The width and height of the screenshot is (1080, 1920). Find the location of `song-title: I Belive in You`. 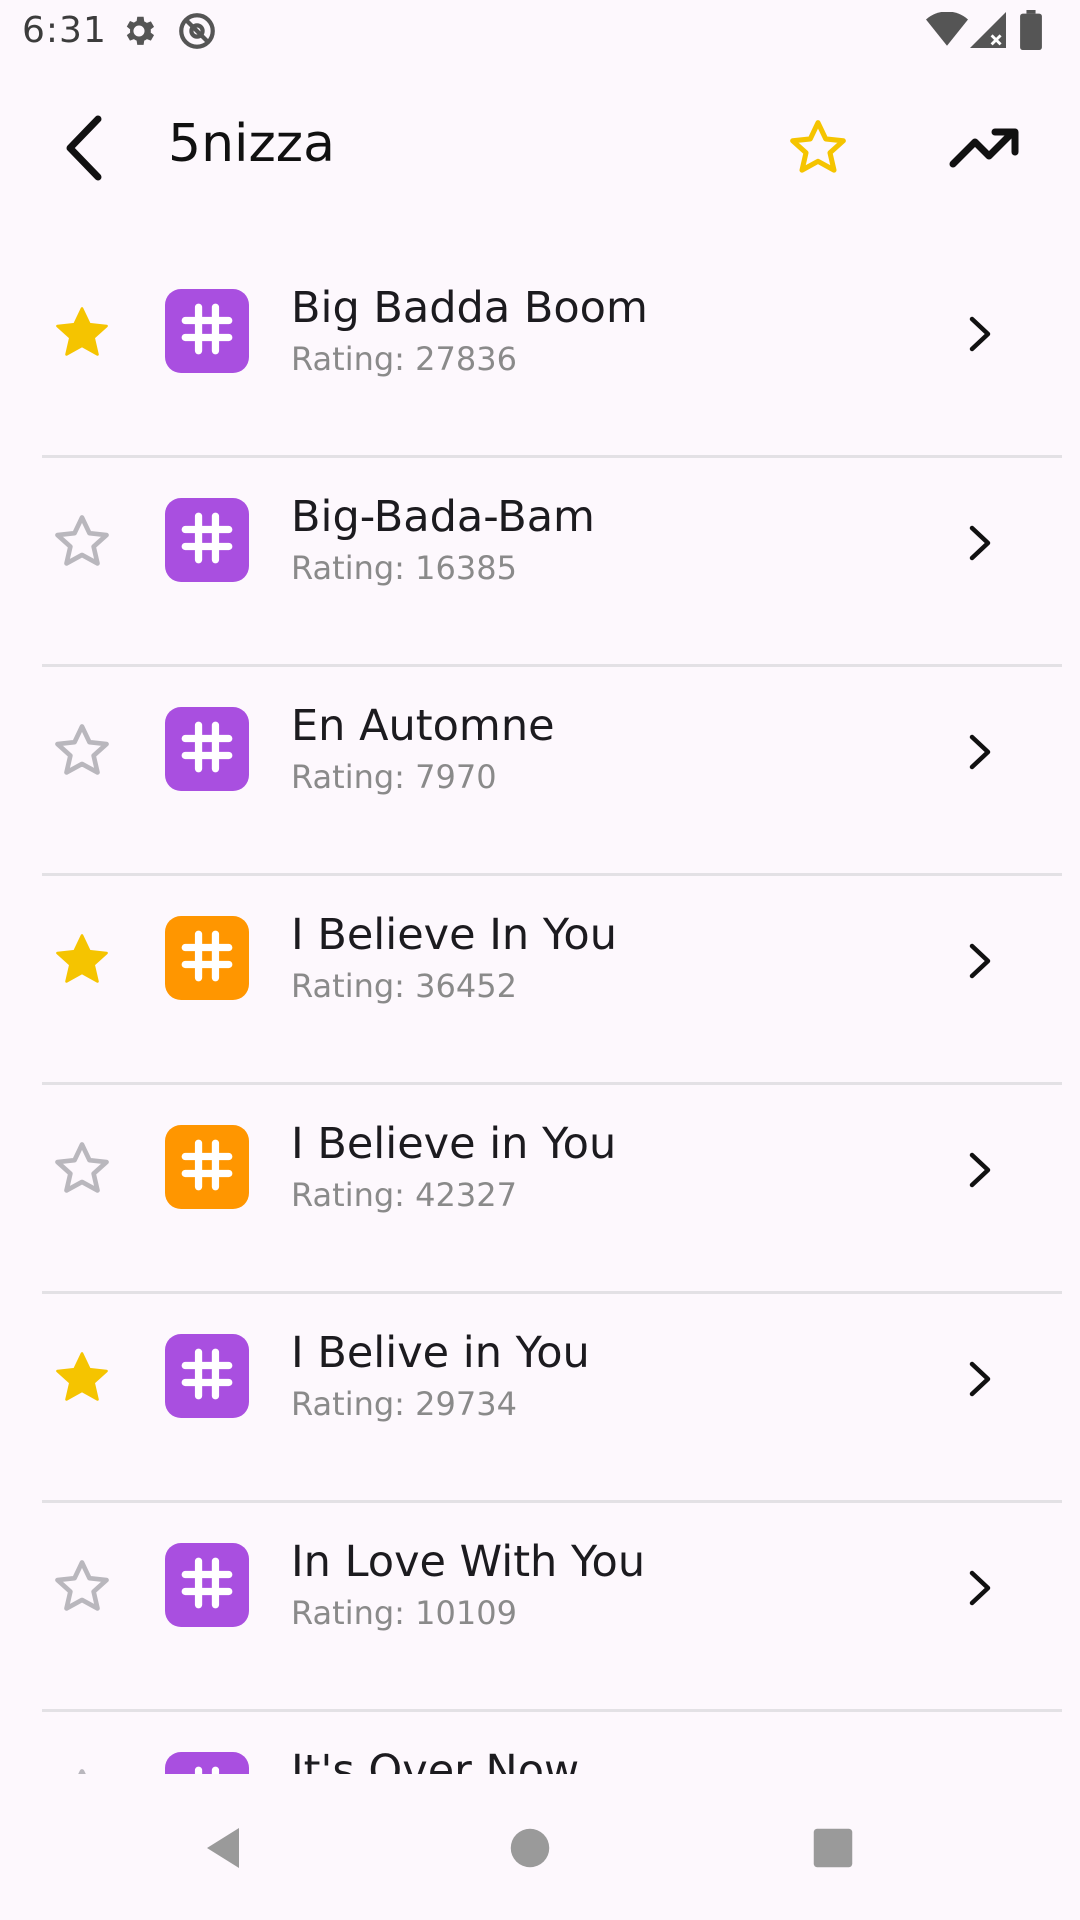

song-title: I Belive in You is located at coordinates (440, 1353).